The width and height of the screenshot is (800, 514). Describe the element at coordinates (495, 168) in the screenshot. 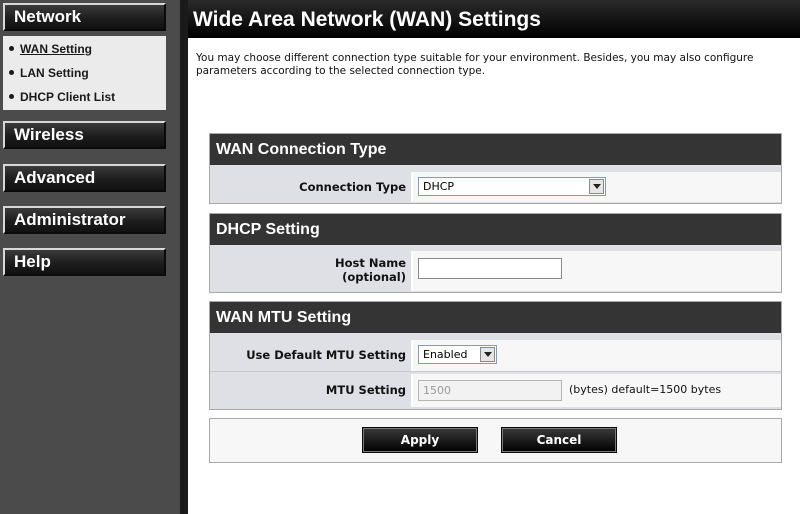

I see `wan-connection-panel: WAN Connection Type Connection Type DHCP` at that location.